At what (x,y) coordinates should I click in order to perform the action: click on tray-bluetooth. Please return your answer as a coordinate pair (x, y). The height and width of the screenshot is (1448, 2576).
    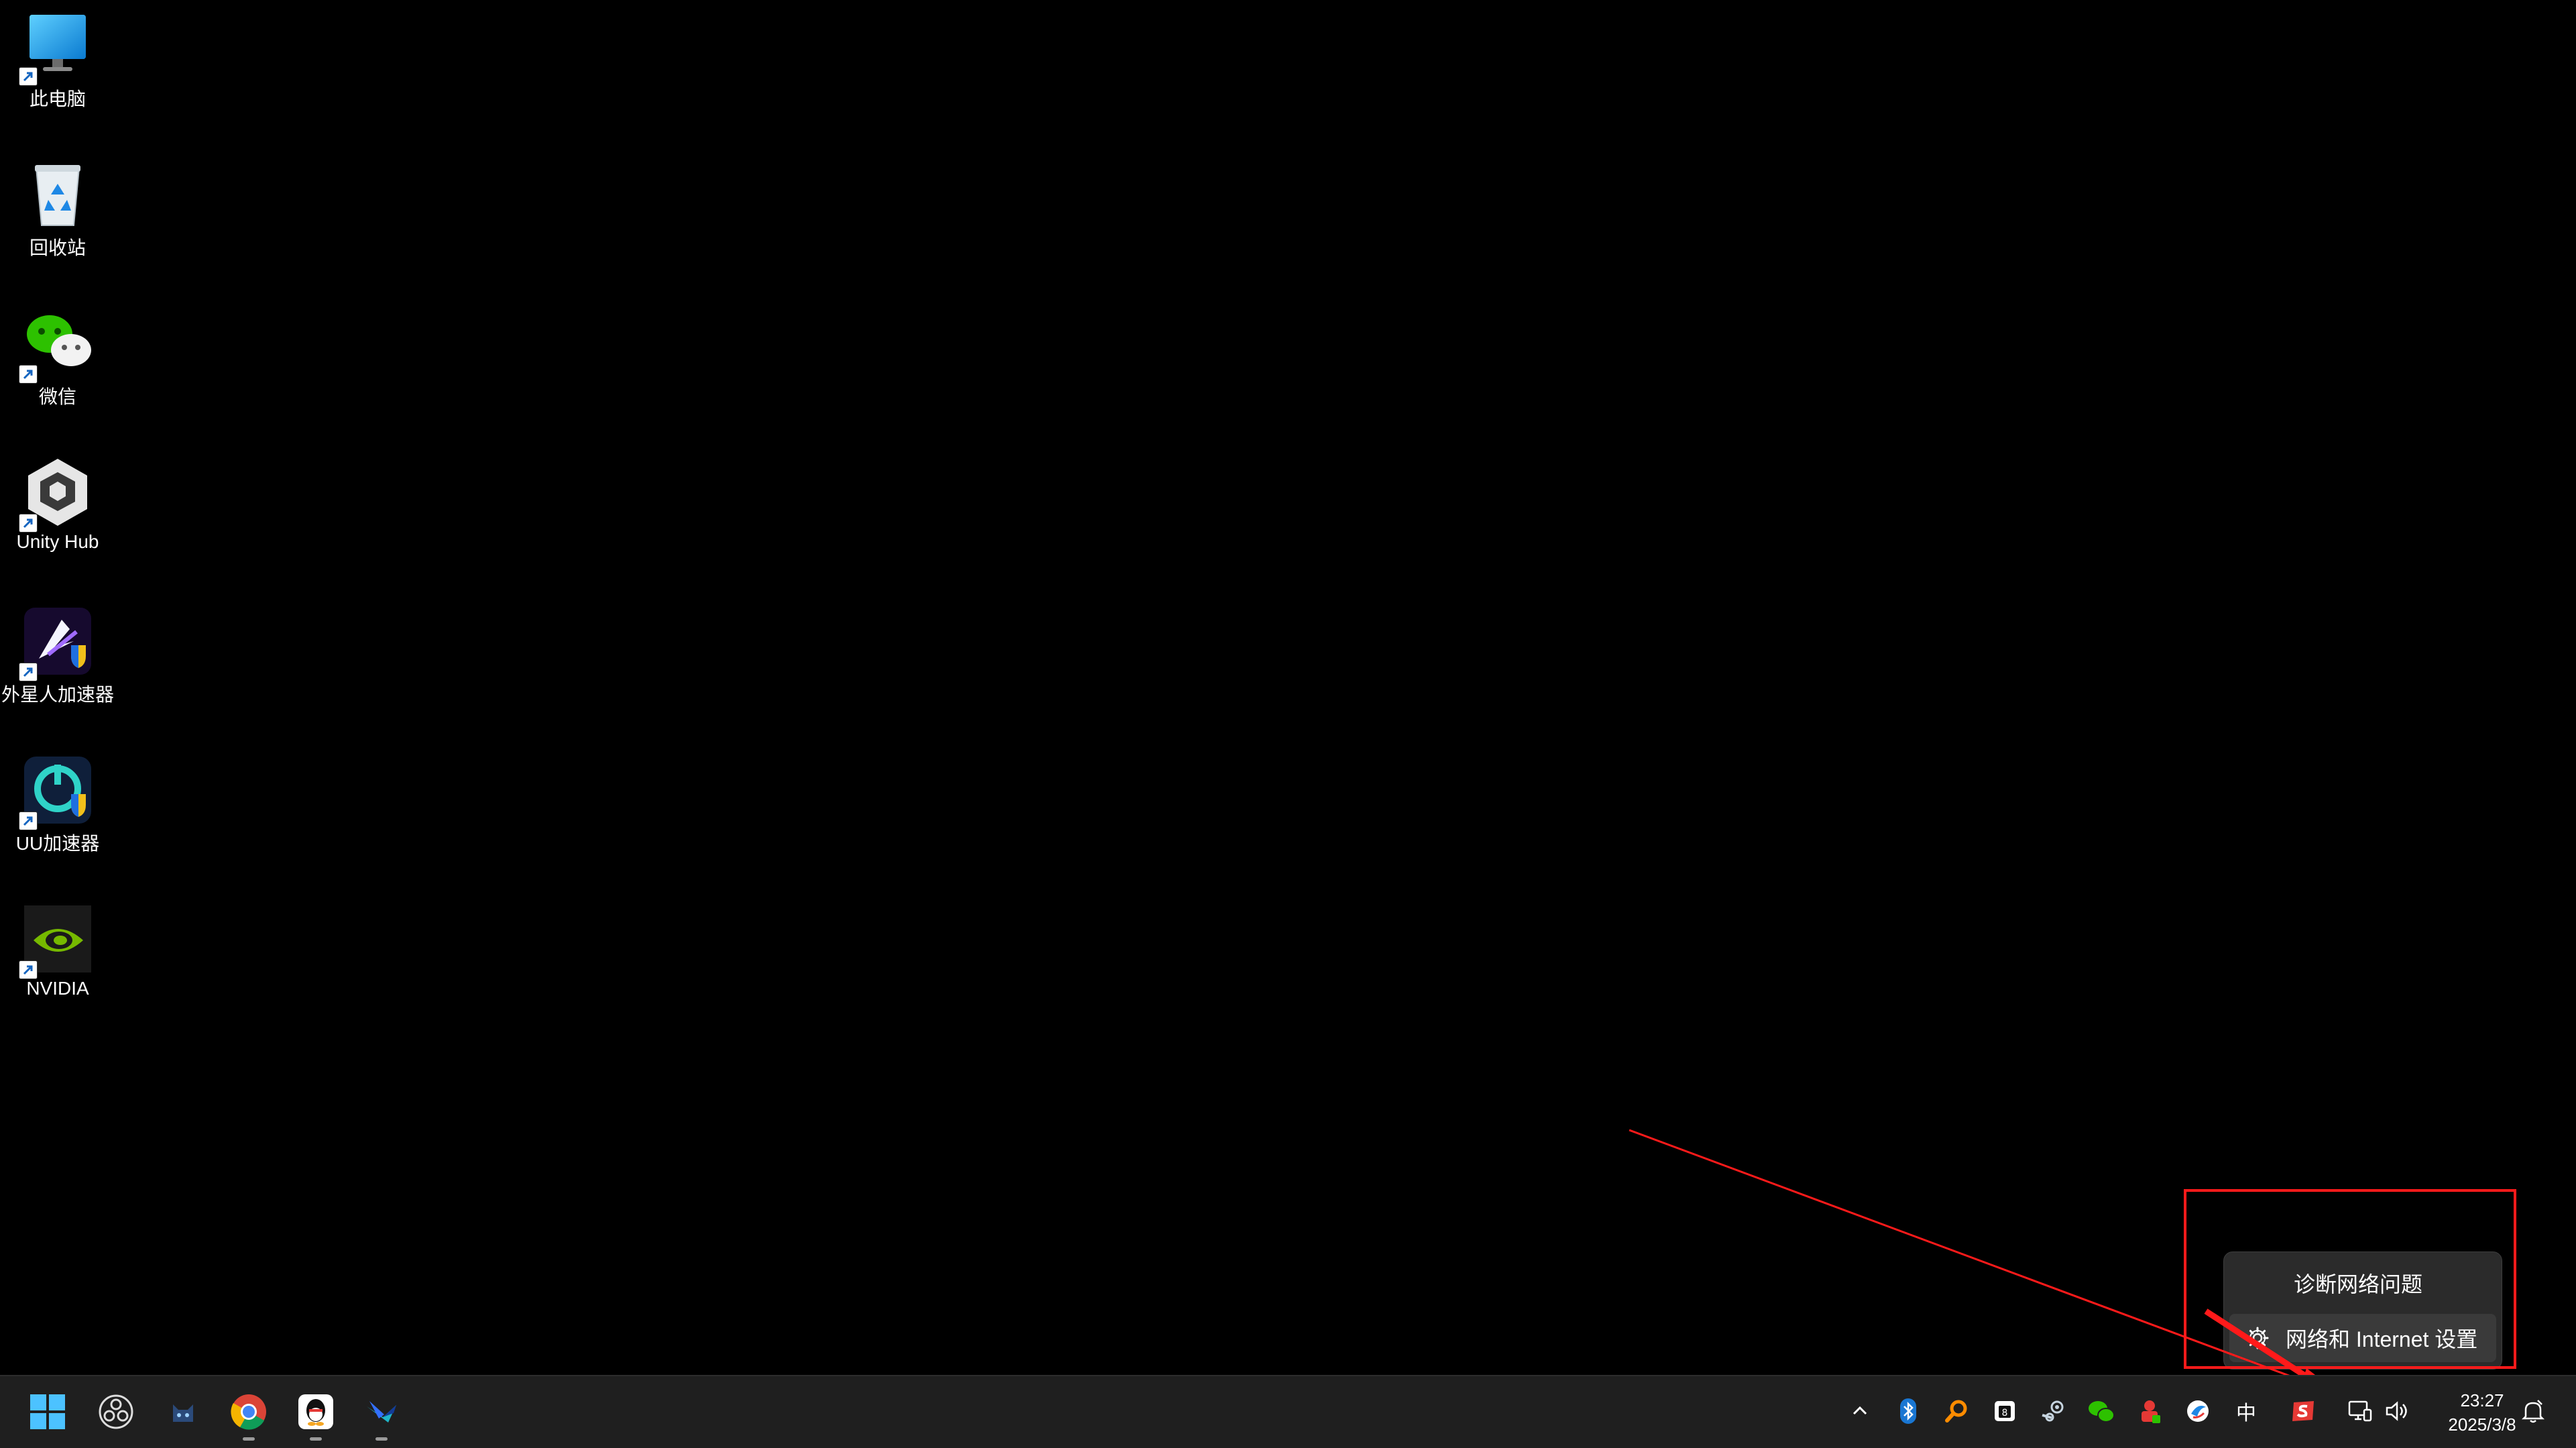
    Looking at the image, I should click on (1908, 1411).